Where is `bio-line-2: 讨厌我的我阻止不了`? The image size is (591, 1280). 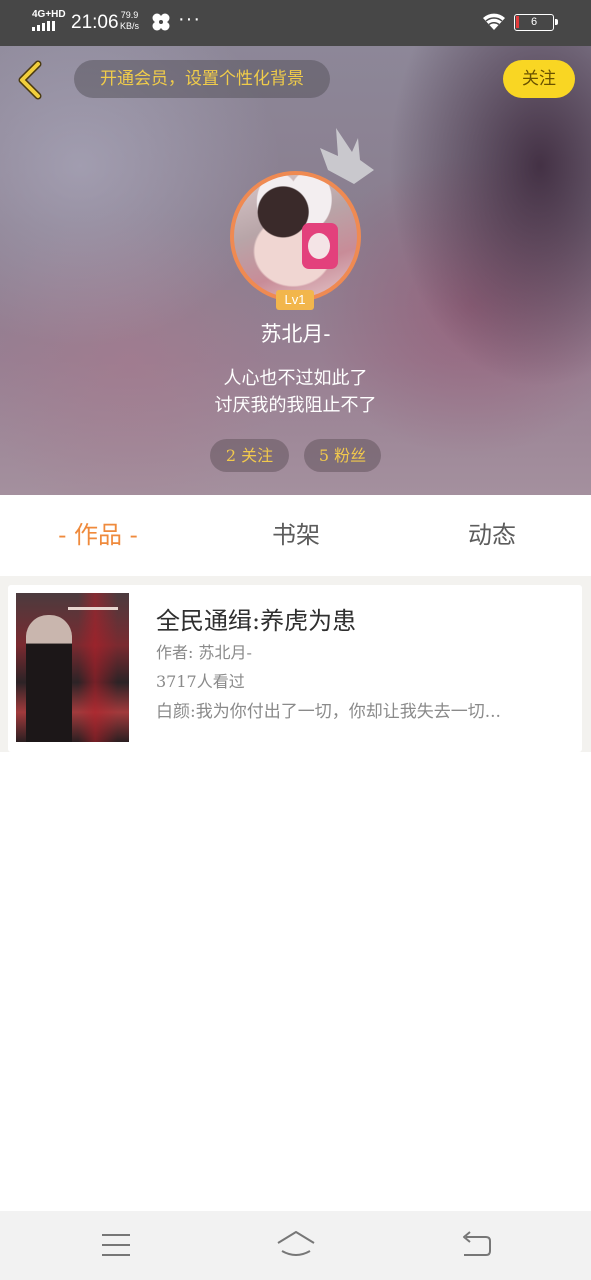 bio-line-2: 讨厌我的我阻止不了 is located at coordinates (295, 405).